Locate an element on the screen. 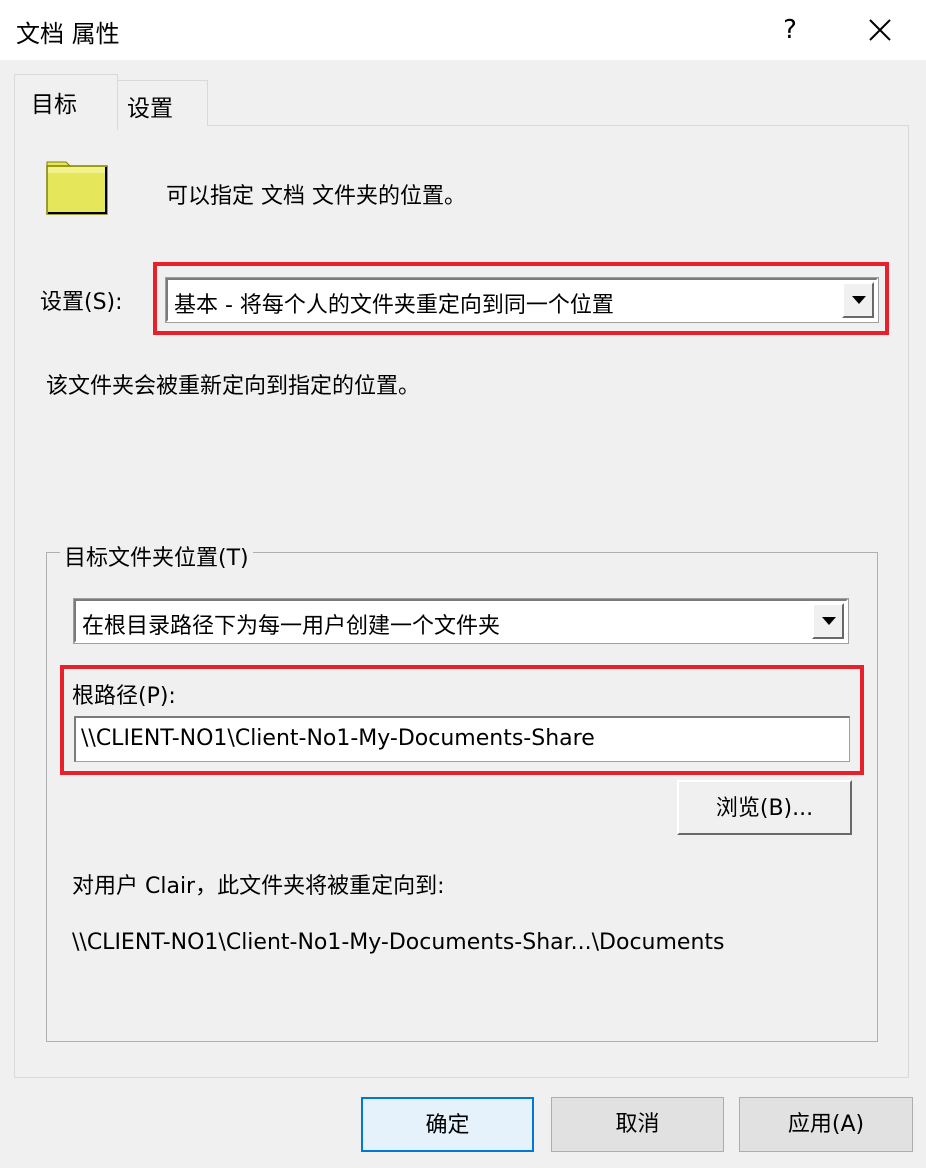 The width and height of the screenshot is (926, 1168). highlight-box-setting is located at coordinates (521, 298).